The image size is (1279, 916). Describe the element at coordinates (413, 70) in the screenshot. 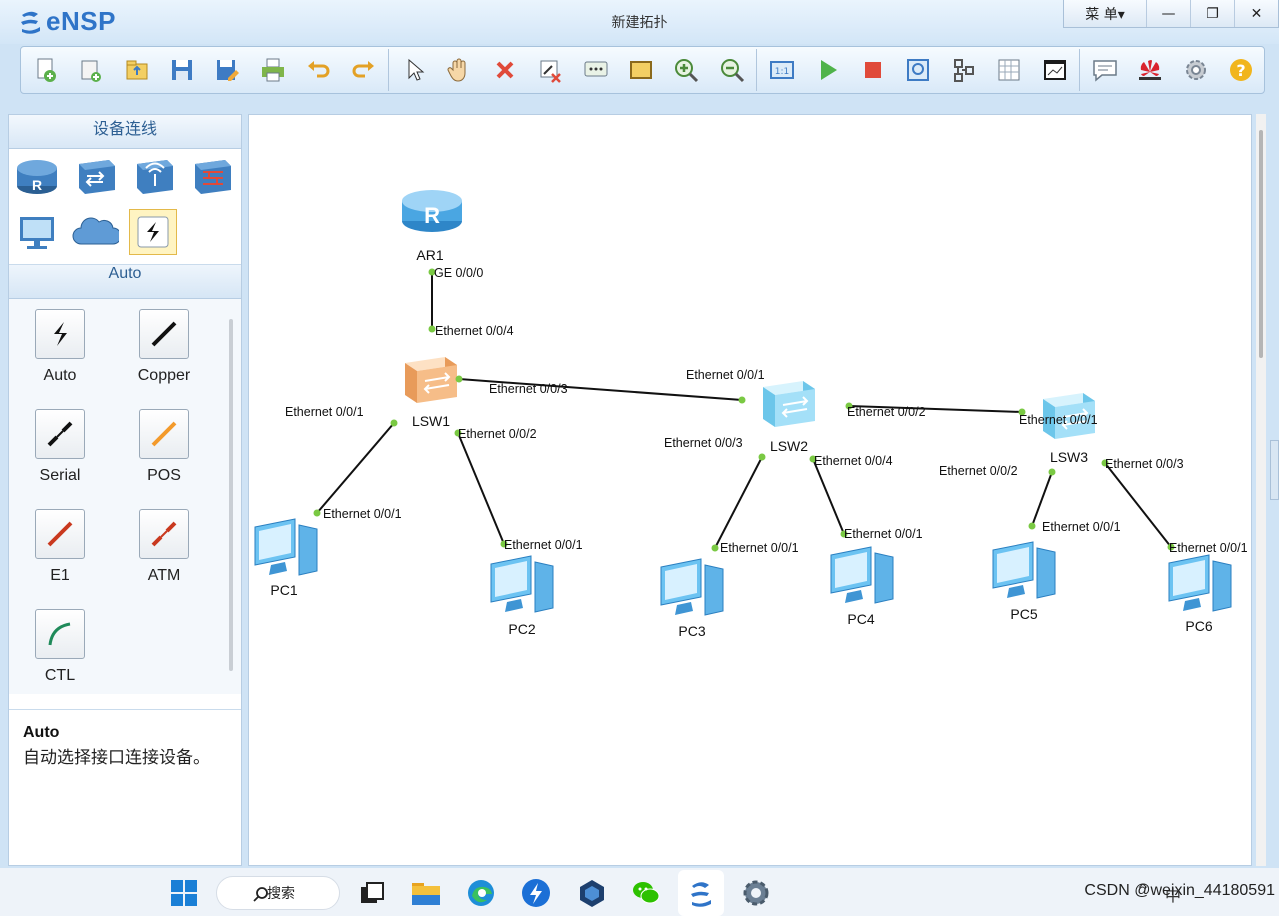

I see `select-button` at that location.